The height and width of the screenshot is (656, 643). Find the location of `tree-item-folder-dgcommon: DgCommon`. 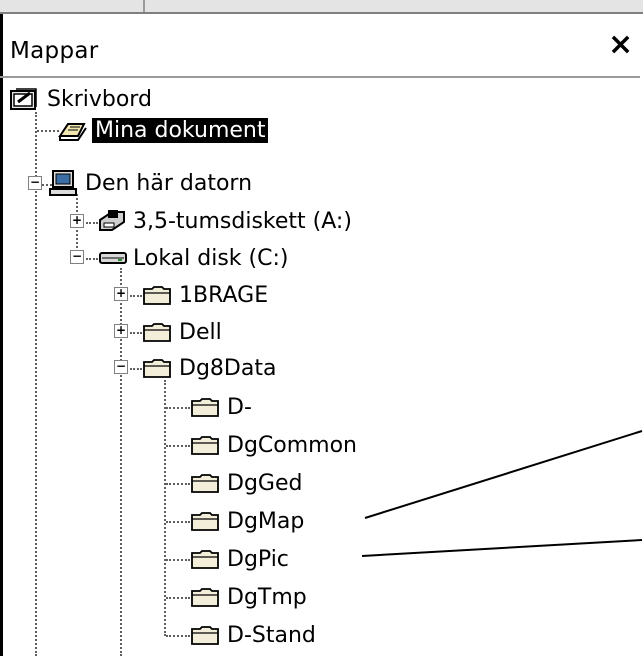

tree-item-folder-dgcommon: DgCommon is located at coordinates (275, 445).